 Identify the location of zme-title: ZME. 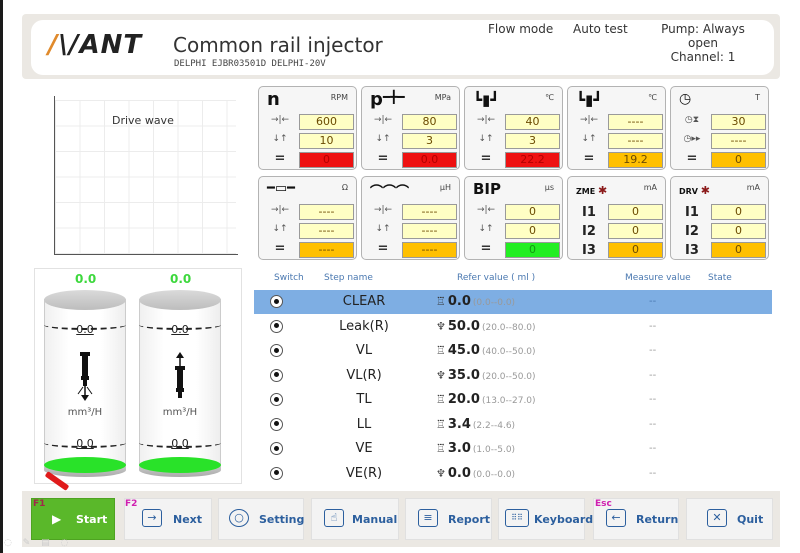
(586, 191).